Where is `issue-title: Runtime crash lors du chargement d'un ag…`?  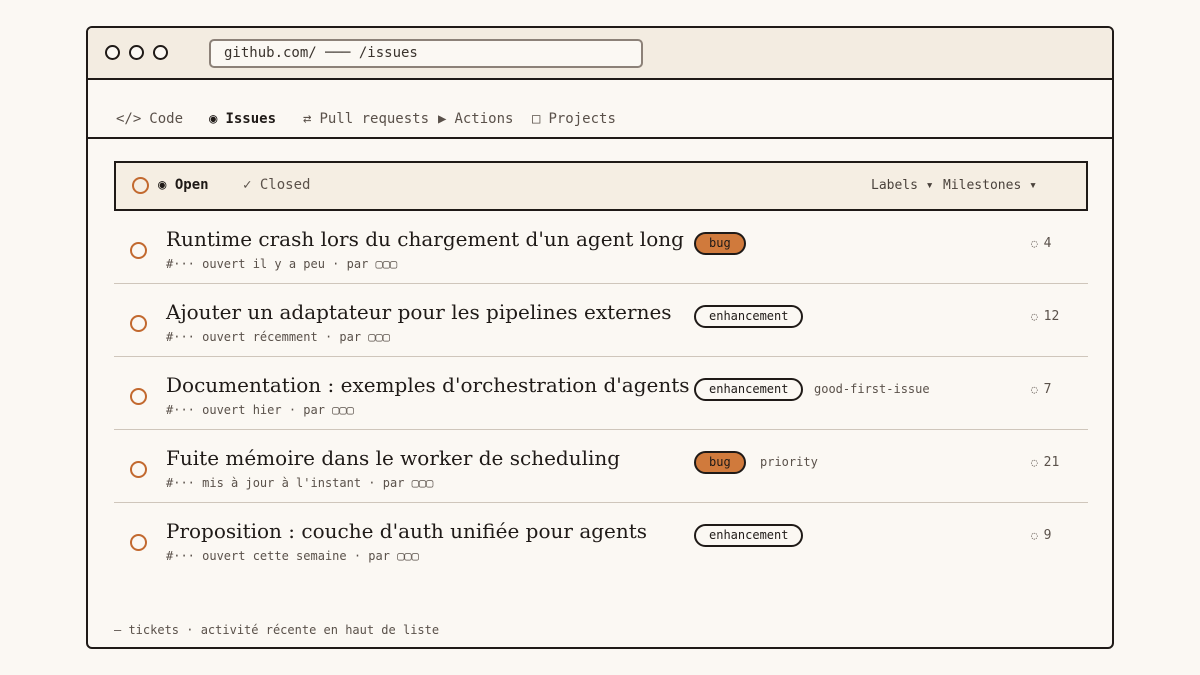
issue-title: Runtime crash lors du chargement d'un ag… is located at coordinates (425, 239).